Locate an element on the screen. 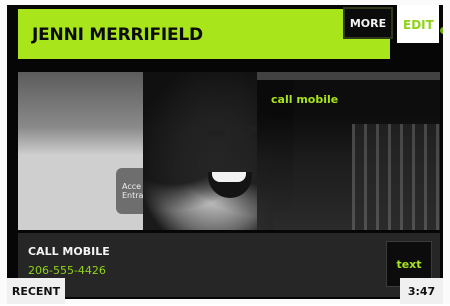 Image resolution: width=450 pixels, height=306 pixels. clock: 3:47 is located at coordinates (421, 291).